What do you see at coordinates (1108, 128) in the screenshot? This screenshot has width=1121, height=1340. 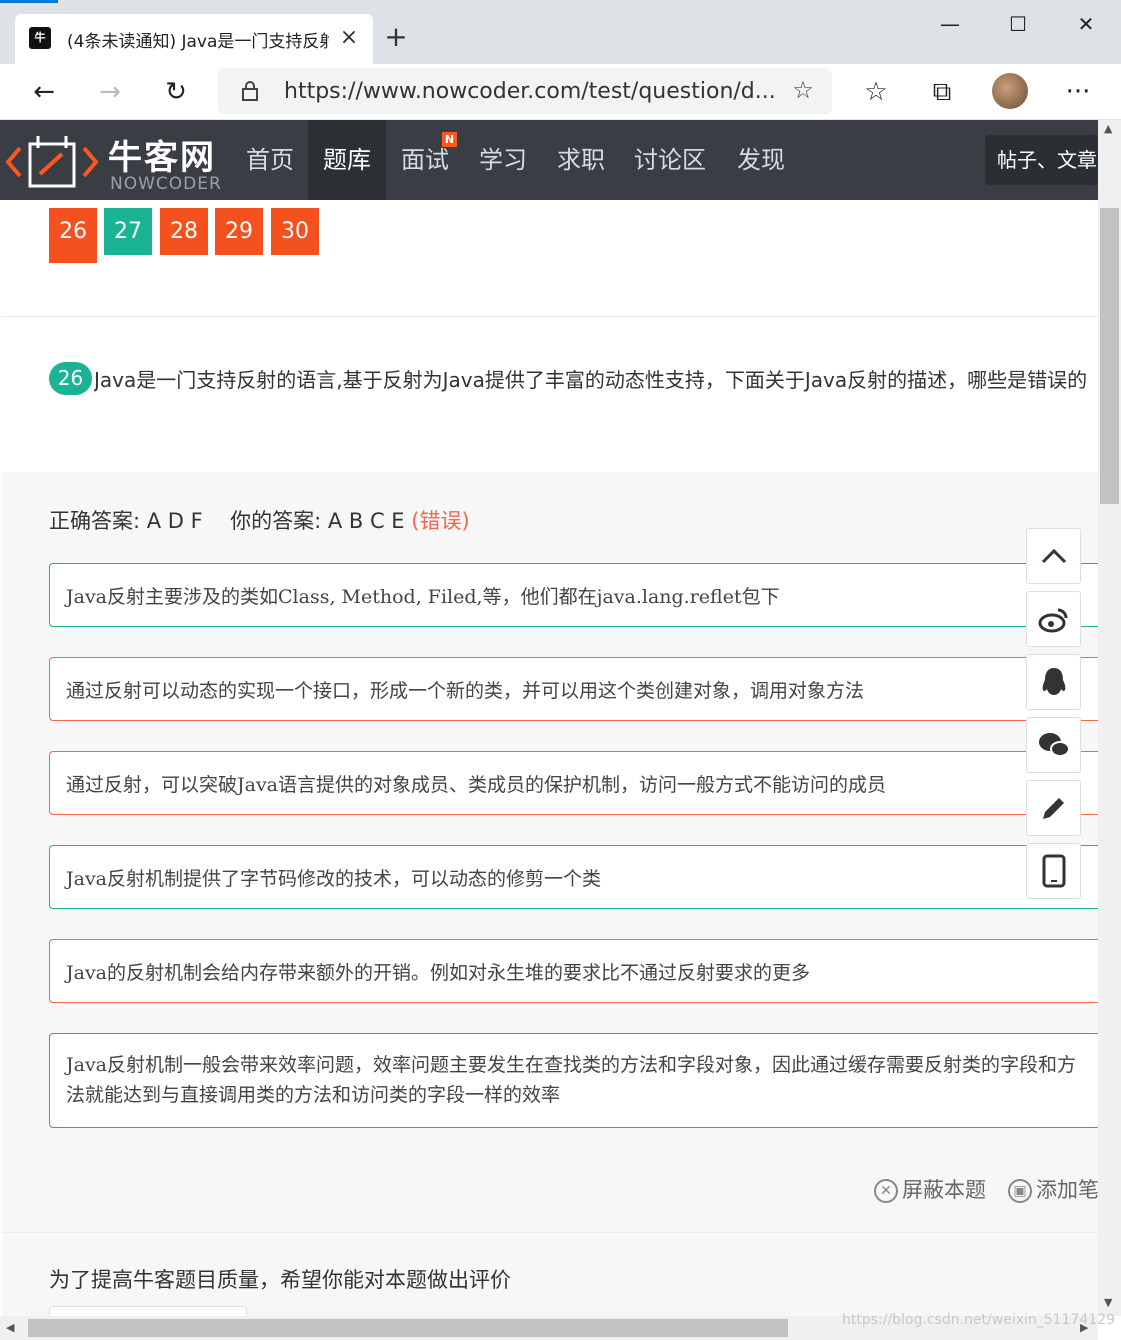 I see `scroll-up-icon: ▲` at bounding box center [1108, 128].